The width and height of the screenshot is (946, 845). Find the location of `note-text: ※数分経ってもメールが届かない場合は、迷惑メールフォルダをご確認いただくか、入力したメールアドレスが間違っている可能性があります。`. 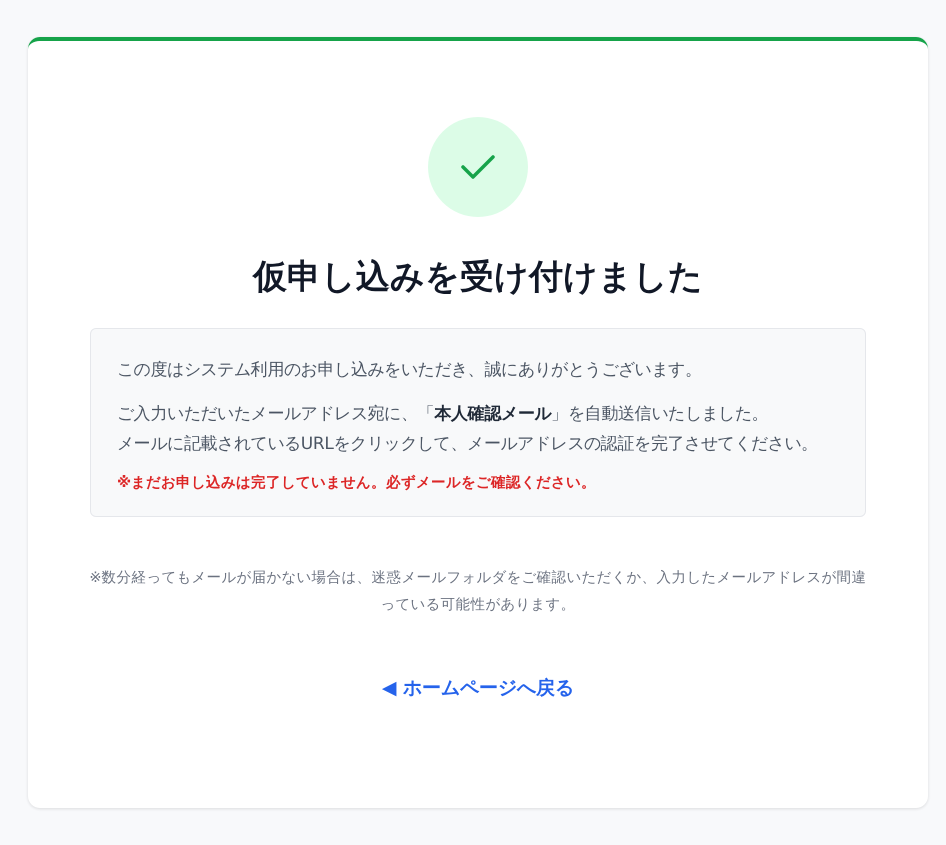

note-text: ※数分経ってもメールが届かない場合は、迷惑メールフォルダをご確認いただくか、入力したメールアドレスが間違っている可能性があります。 is located at coordinates (478, 591).